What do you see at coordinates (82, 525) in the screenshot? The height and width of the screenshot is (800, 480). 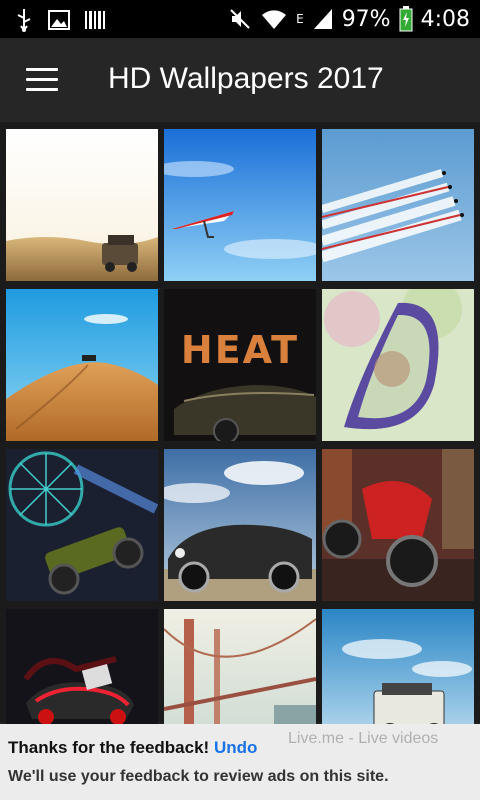 I see `wallpaper-thumbnail-ferris-wheel-rc-car` at bounding box center [82, 525].